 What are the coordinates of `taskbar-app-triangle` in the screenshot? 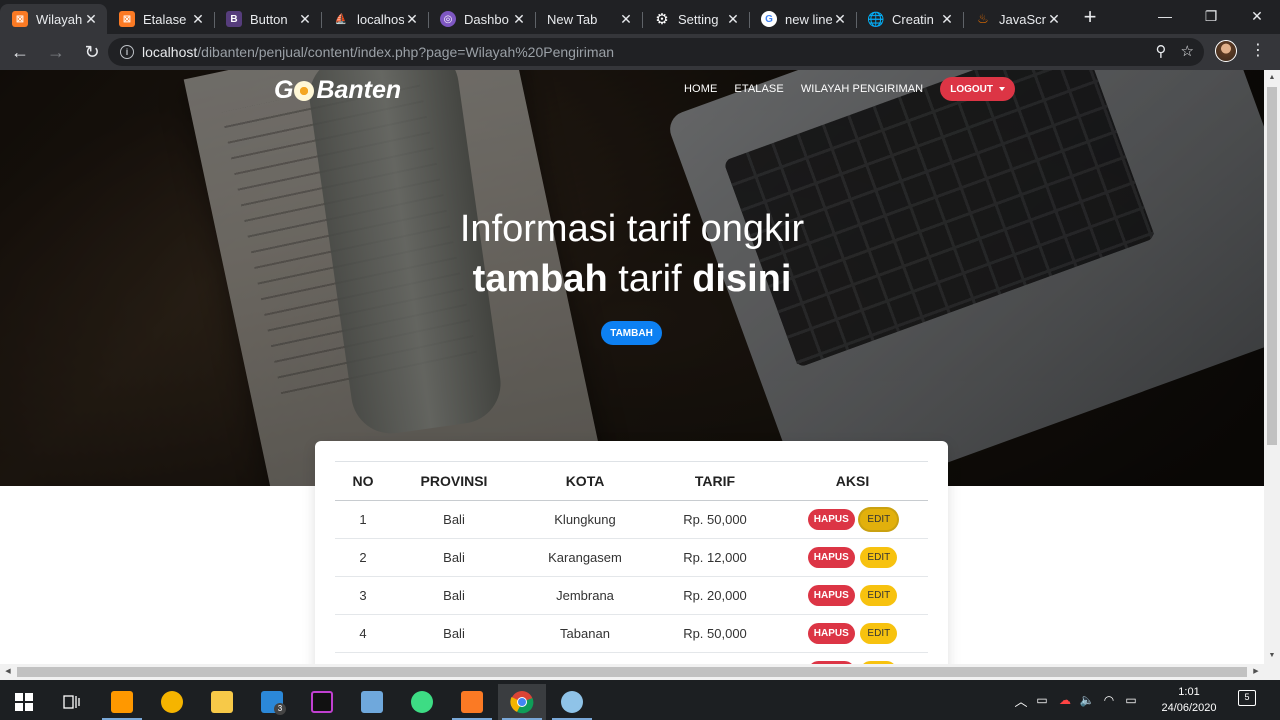 It's located at (172, 702).